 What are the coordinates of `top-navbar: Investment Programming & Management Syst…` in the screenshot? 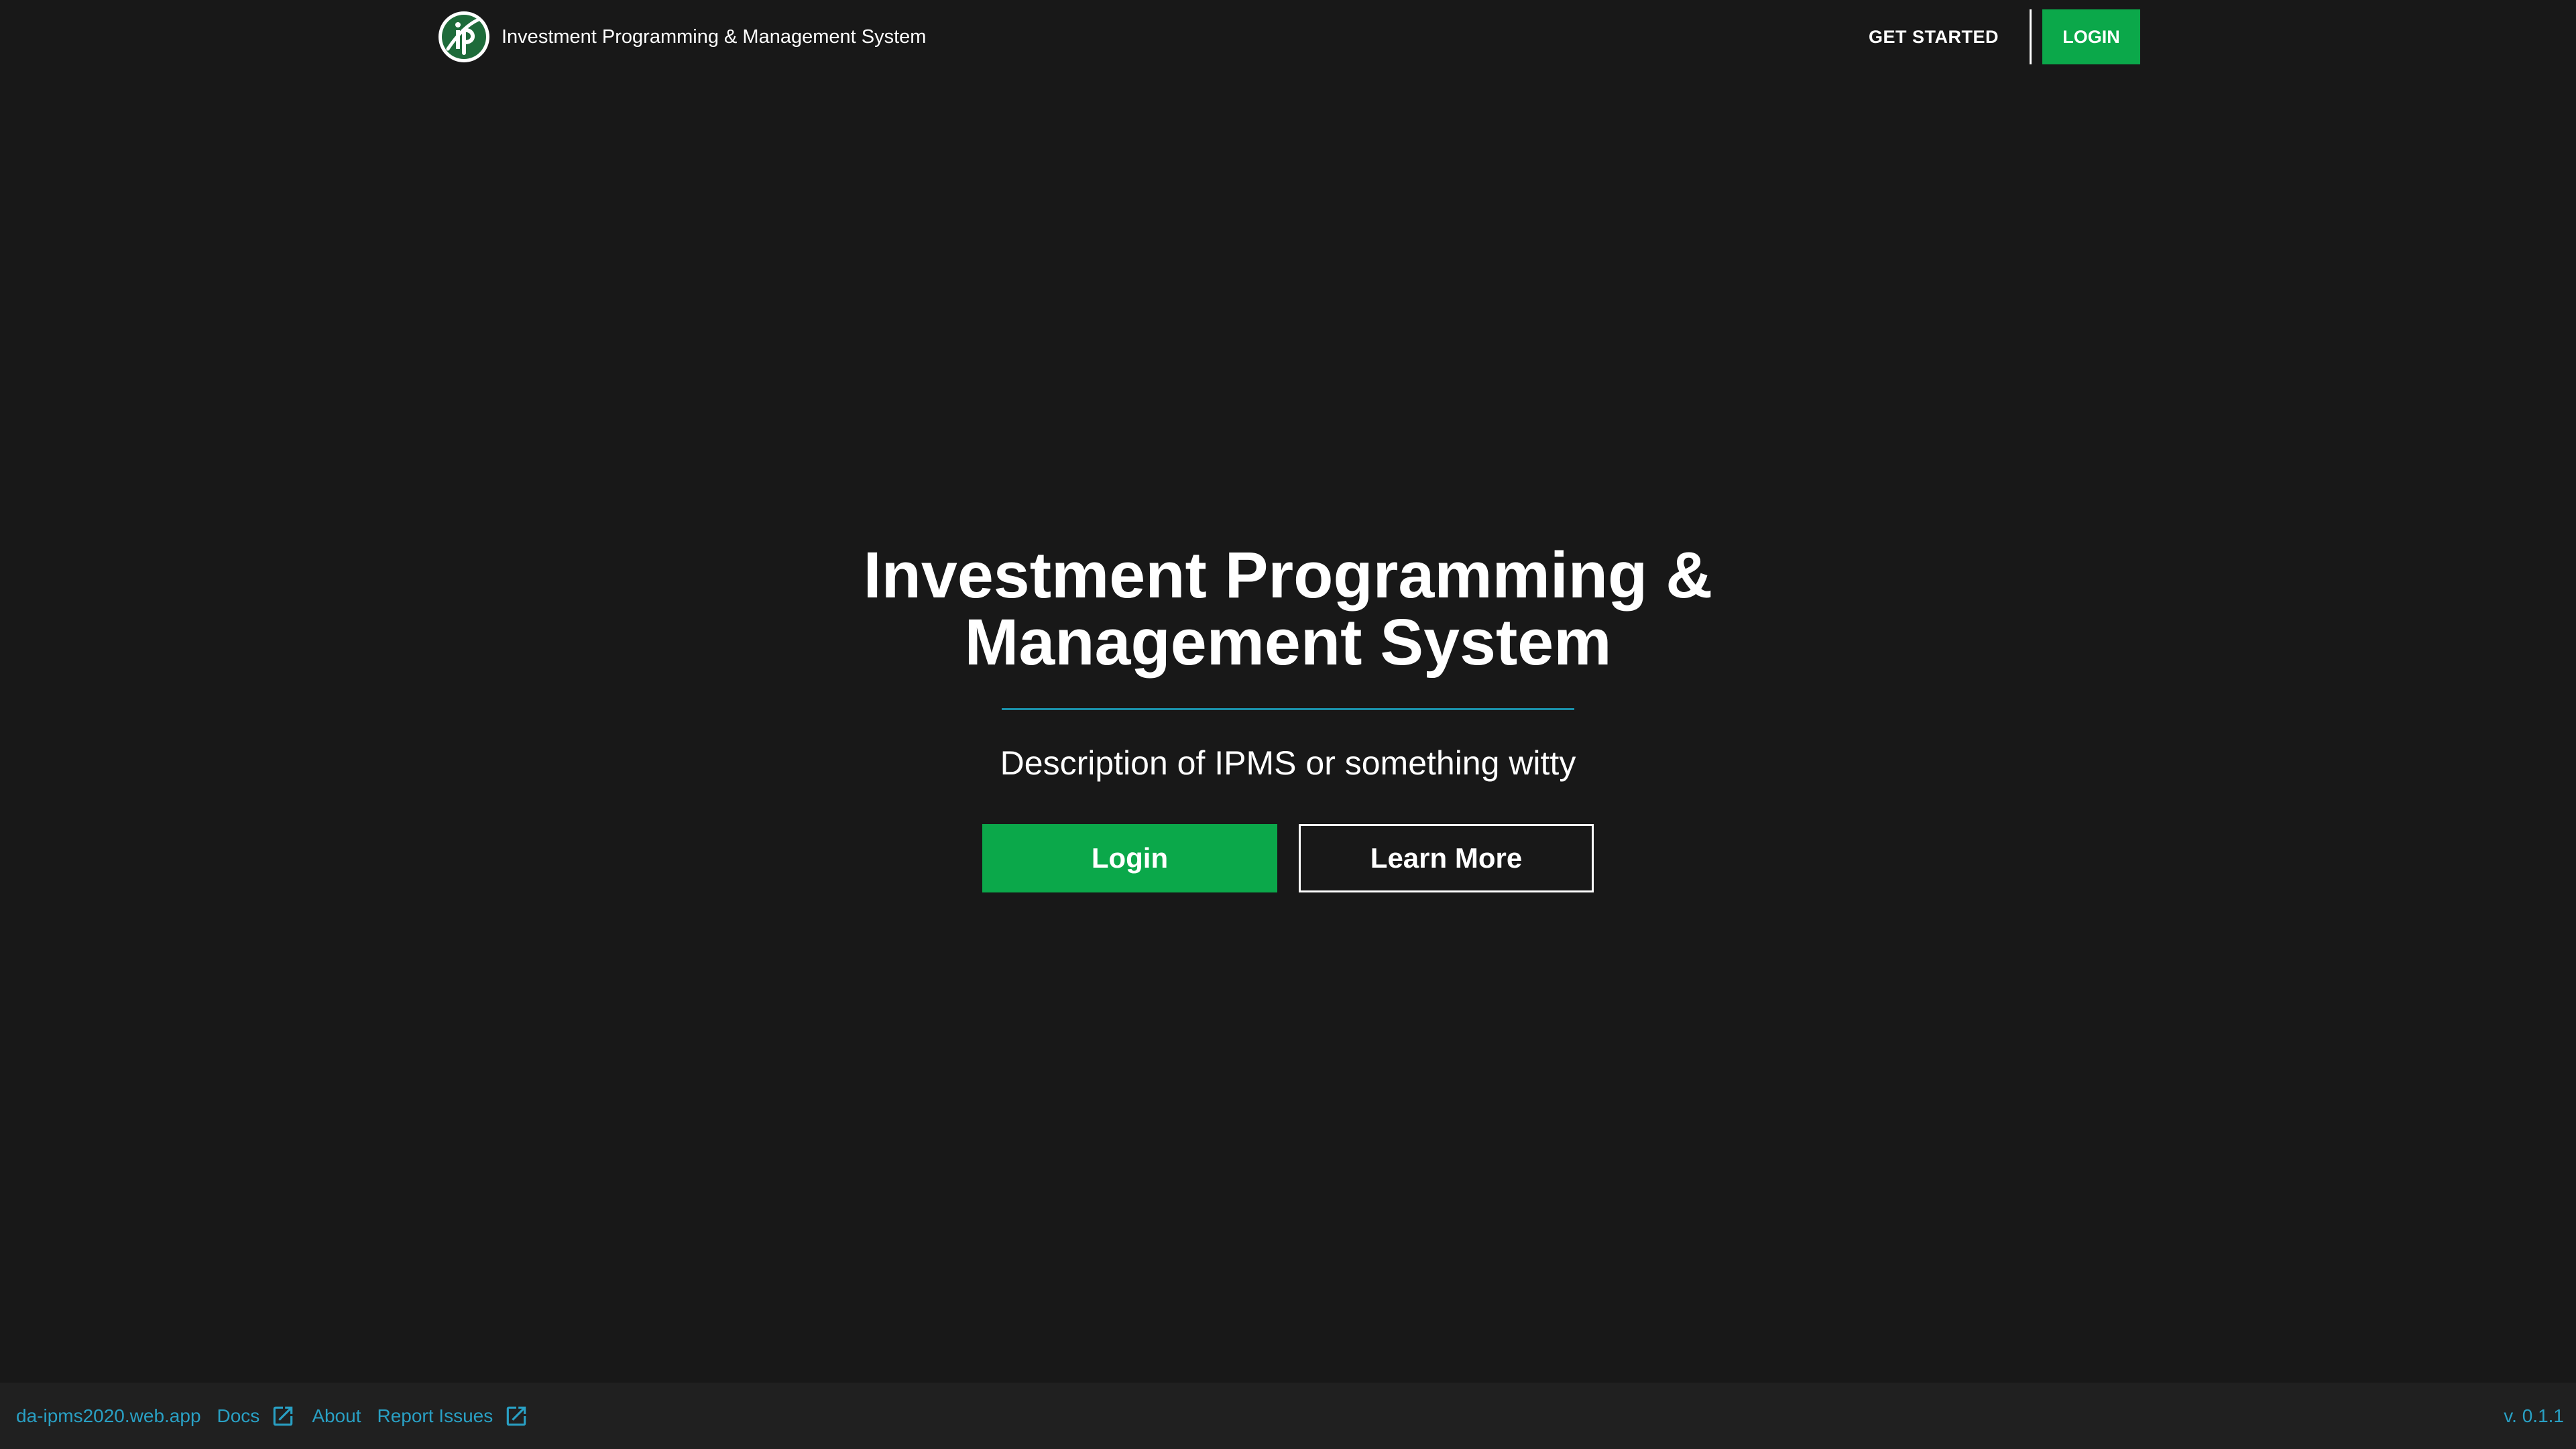 It's located at (1288, 37).